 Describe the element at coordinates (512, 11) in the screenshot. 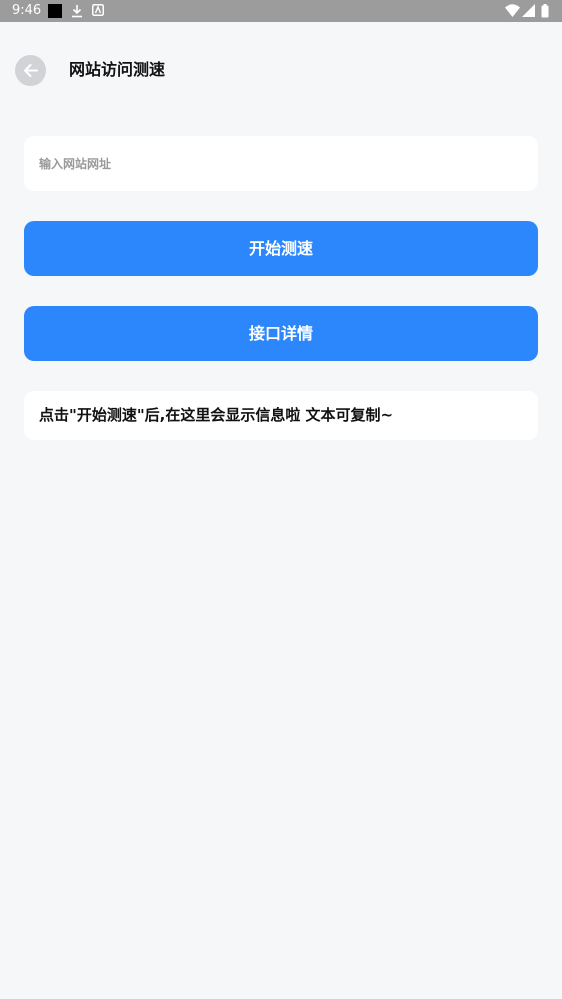

I see `wifi-icon` at that location.